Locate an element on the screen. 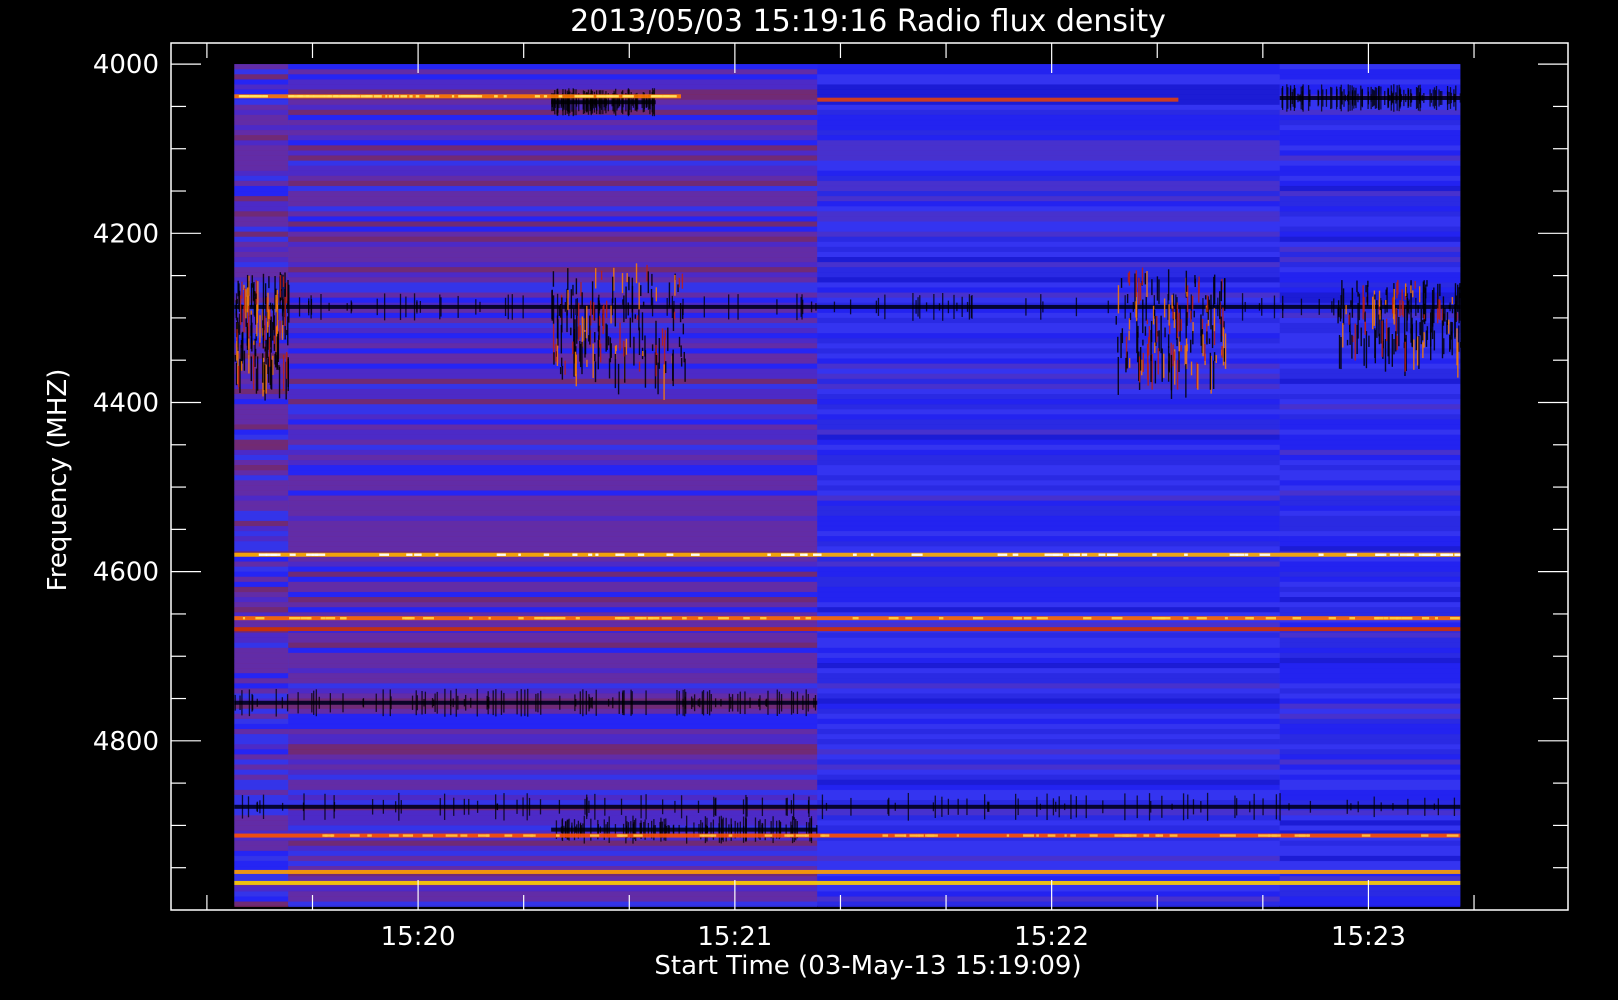 The width and height of the screenshot is (1618, 1000). chart-title: 2013/05/03 15:19:16 Radio flux density is located at coordinates (868, 21).